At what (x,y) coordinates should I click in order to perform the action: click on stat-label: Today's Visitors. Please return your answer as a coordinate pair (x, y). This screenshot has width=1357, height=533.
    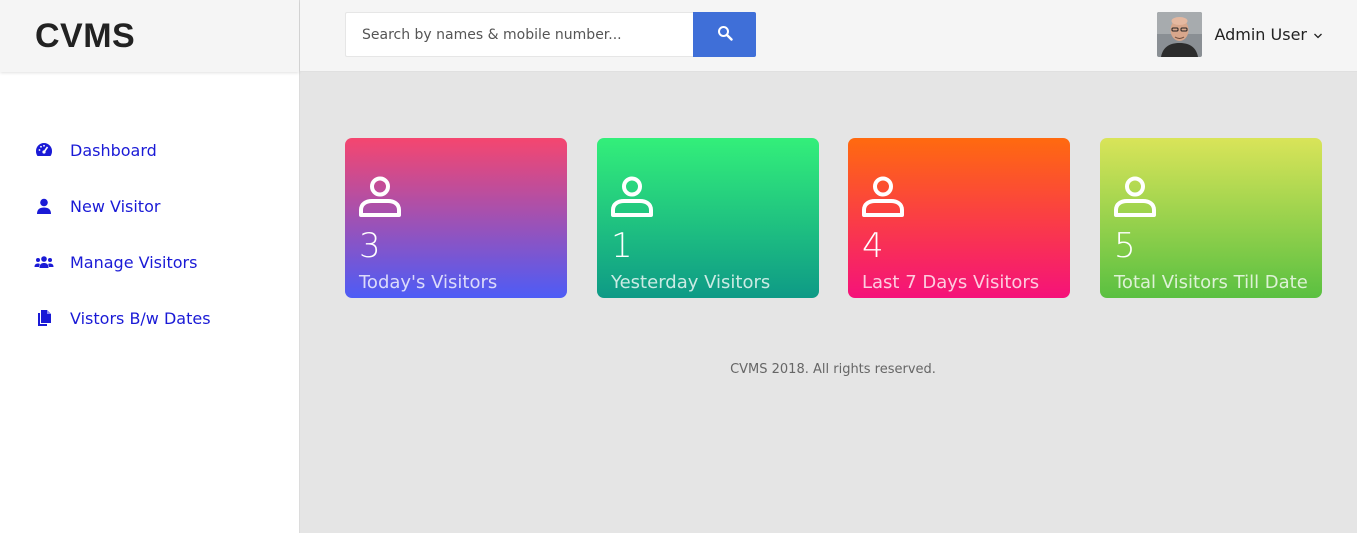
    Looking at the image, I should click on (428, 282).